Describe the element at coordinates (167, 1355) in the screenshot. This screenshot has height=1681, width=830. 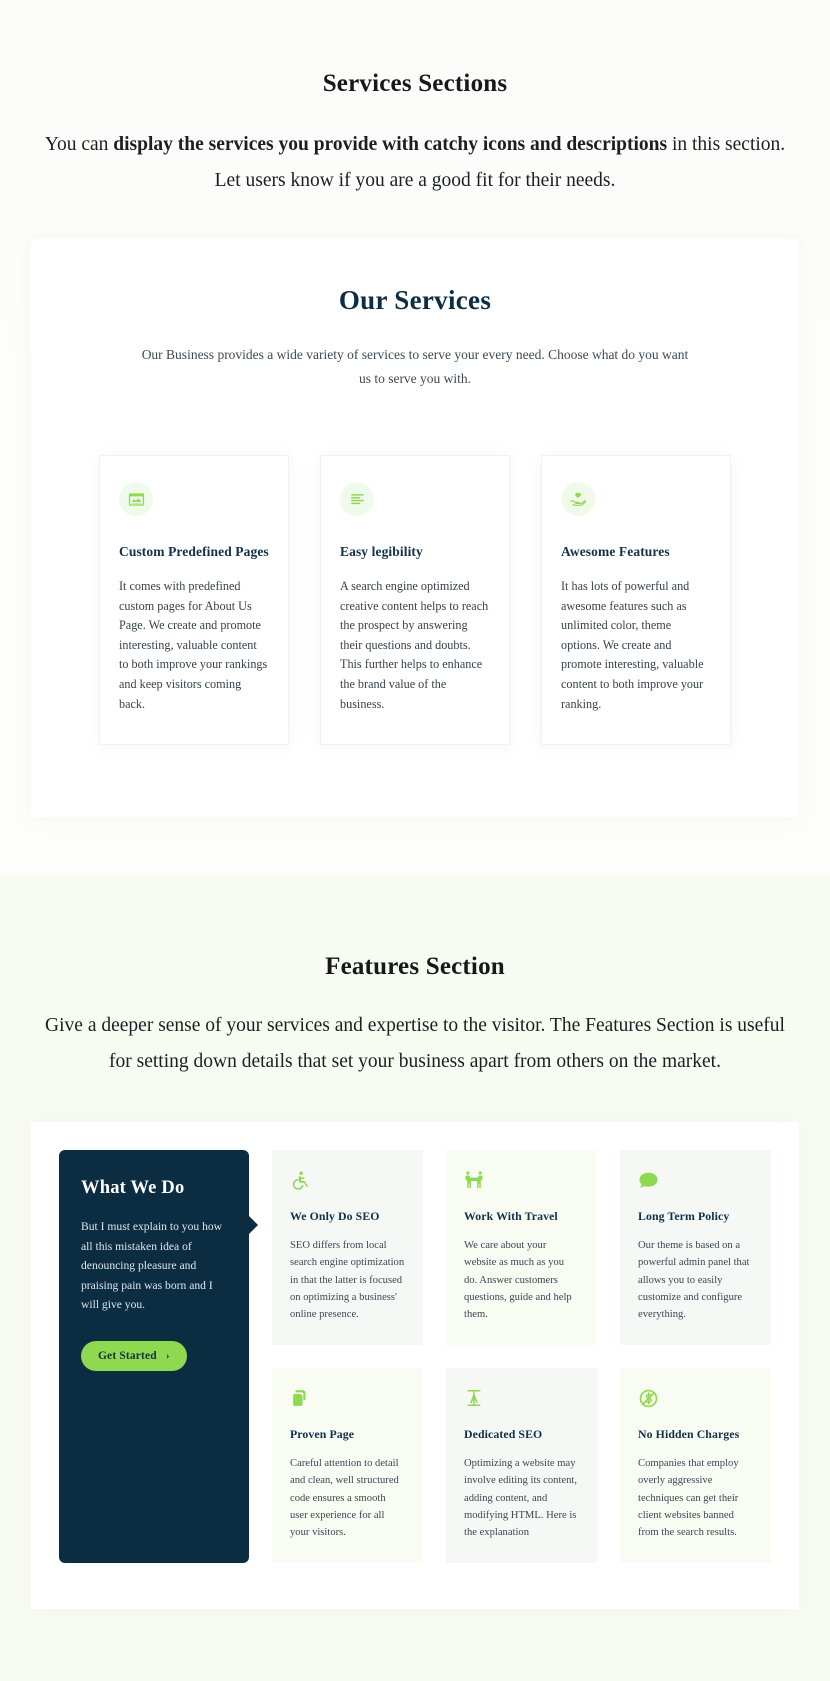
I see `chevron-right-icon: ›` at that location.